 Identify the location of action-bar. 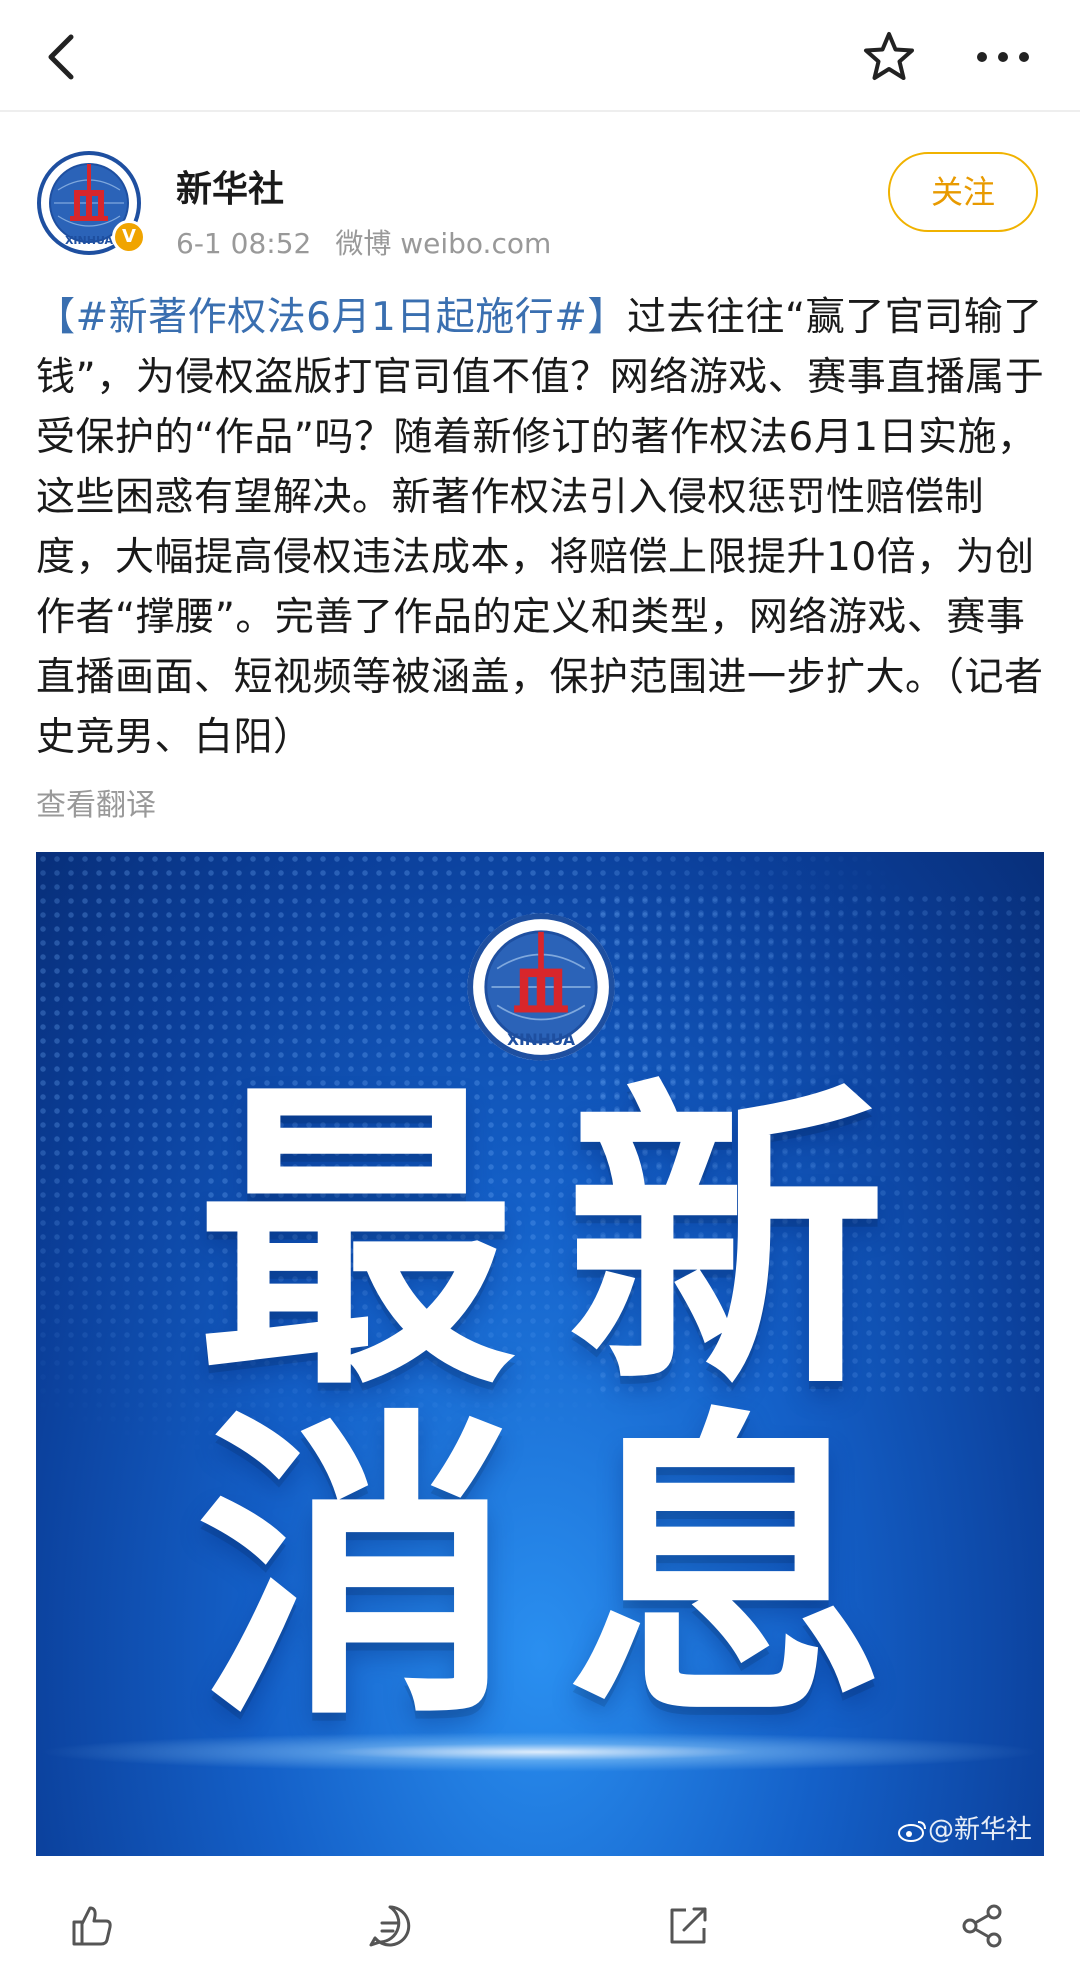
(540, 1925).